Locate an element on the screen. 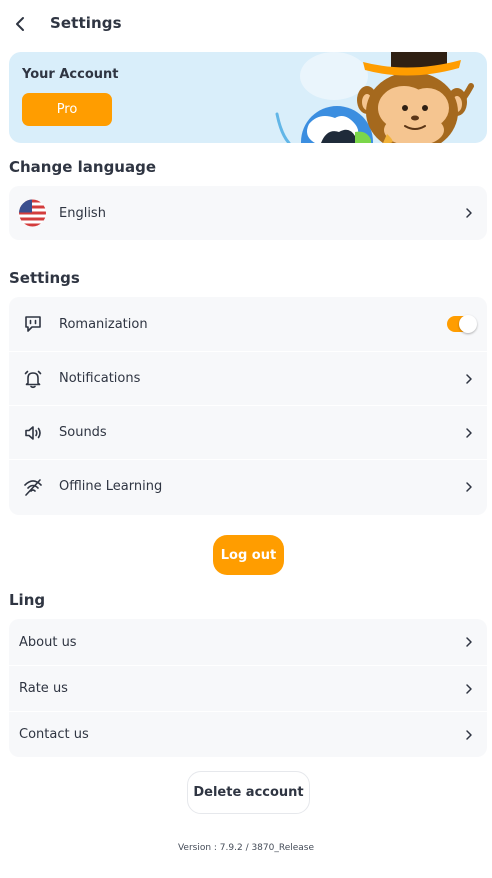  chevron-left-icon is located at coordinates (20, 24).